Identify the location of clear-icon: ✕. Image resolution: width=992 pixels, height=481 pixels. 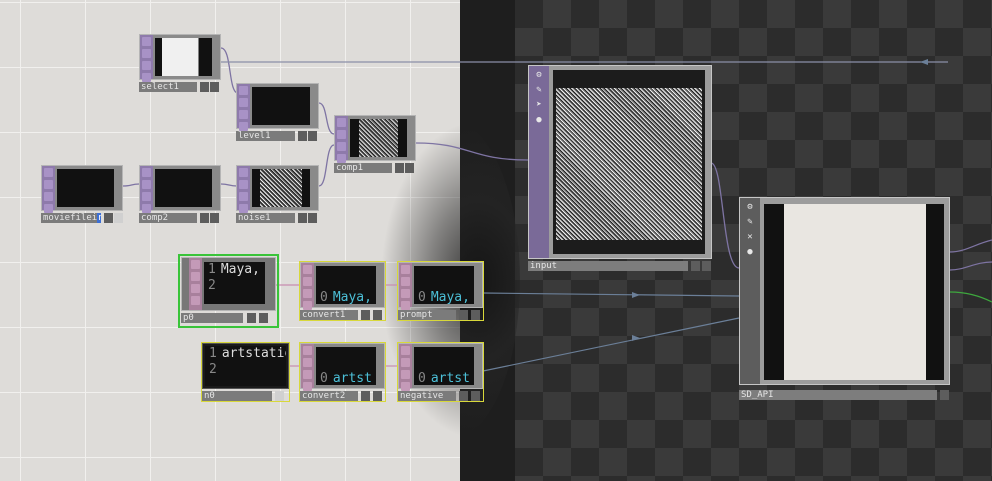
(750, 237).